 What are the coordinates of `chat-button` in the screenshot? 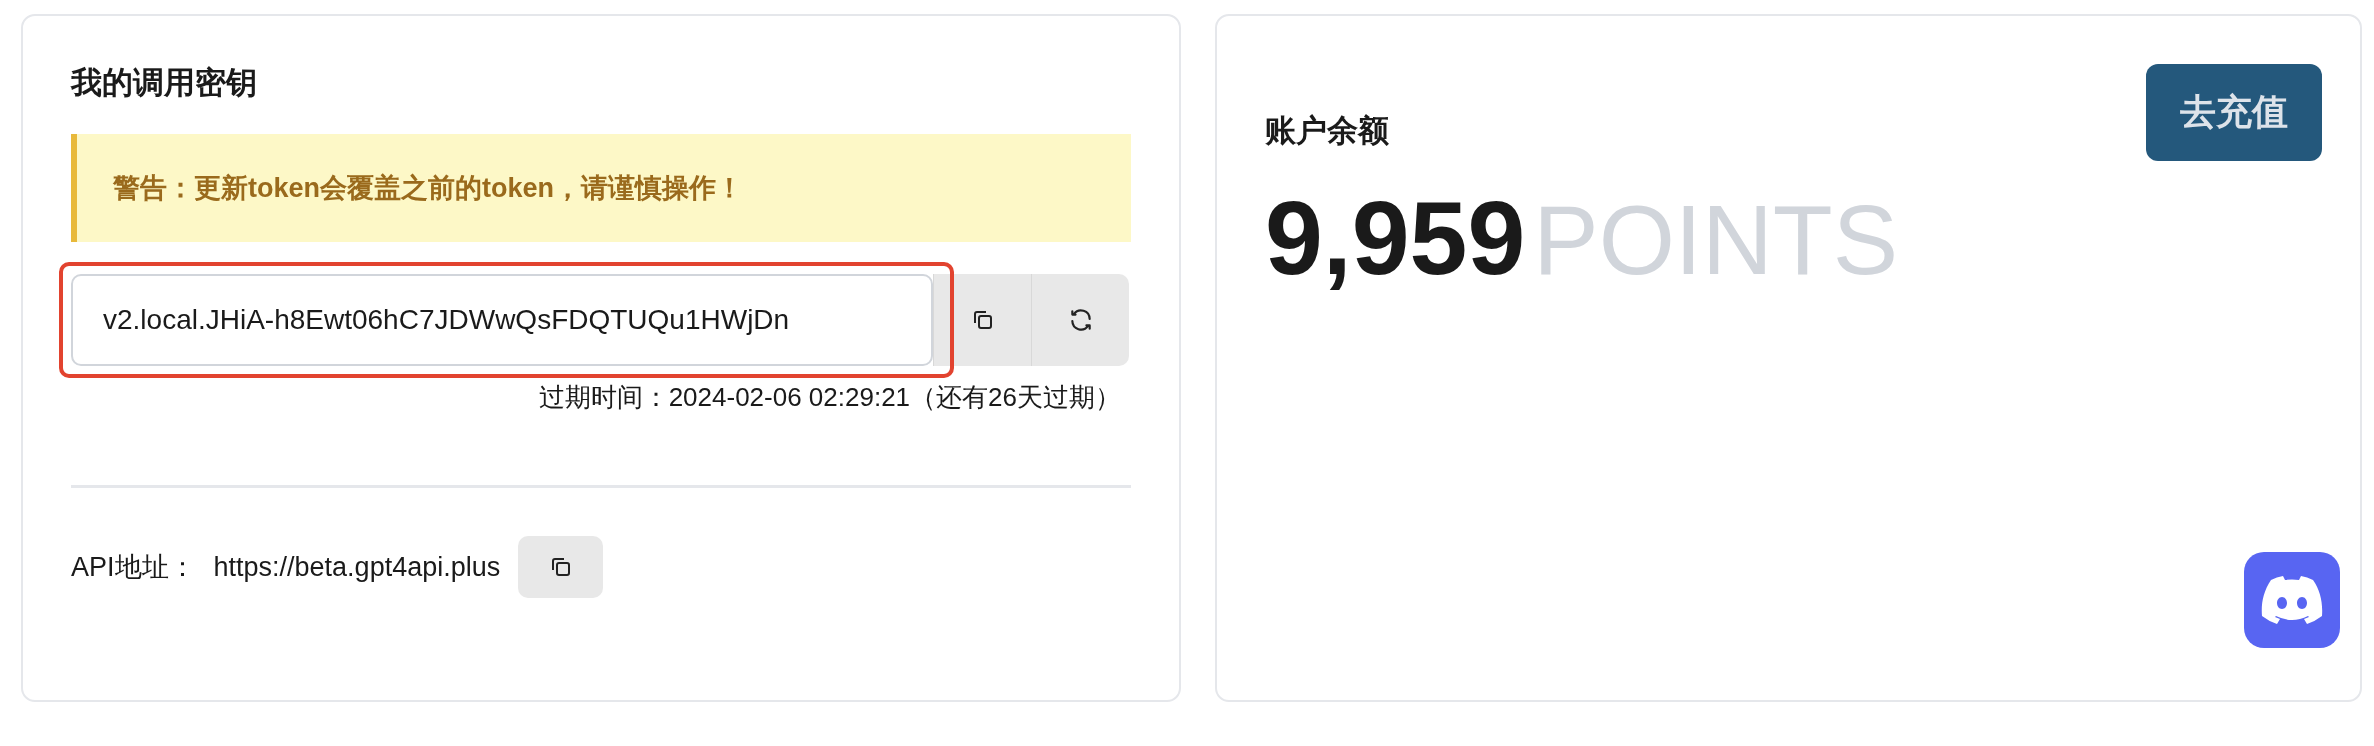 It's located at (2292, 600).